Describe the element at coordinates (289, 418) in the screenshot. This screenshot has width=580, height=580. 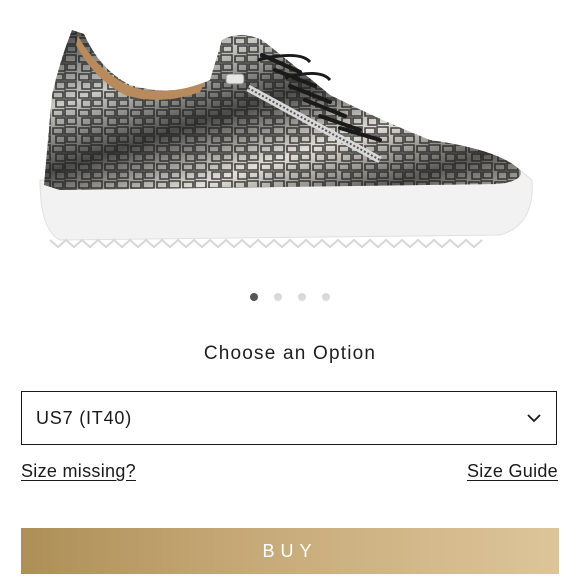
I see `size-select: US7 (IT40)` at that location.